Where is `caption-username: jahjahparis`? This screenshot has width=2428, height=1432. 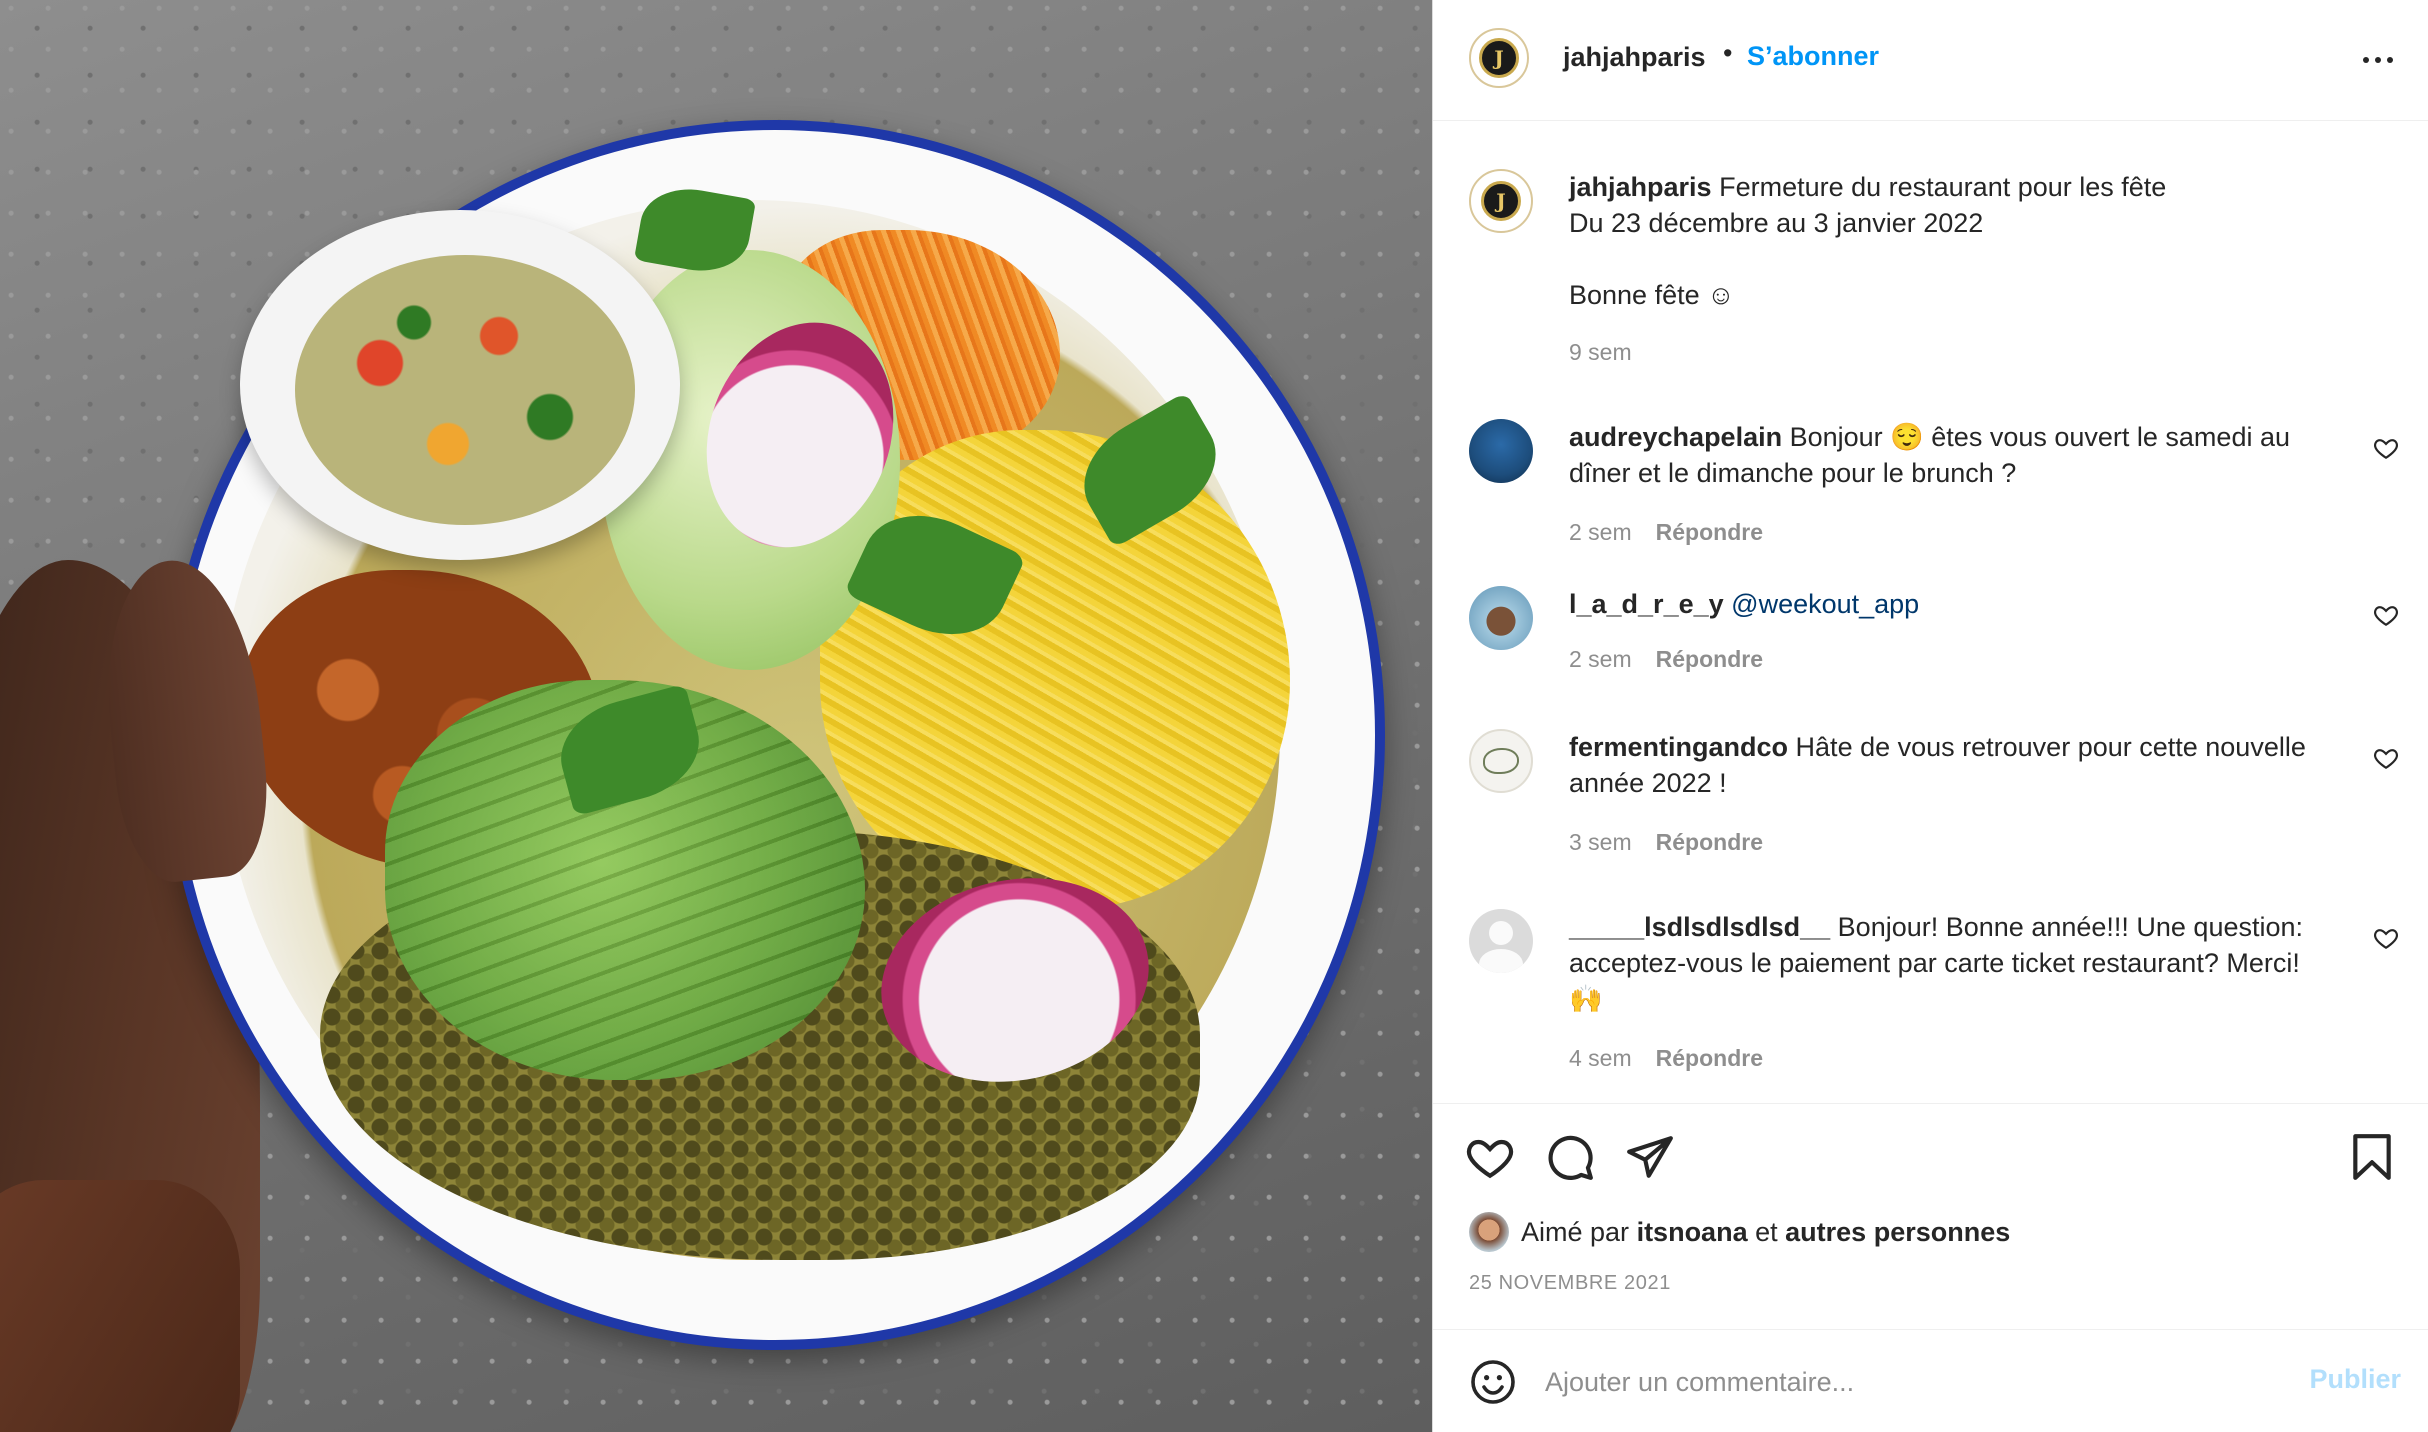 caption-username: jahjahparis is located at coordinates (1640, 187).